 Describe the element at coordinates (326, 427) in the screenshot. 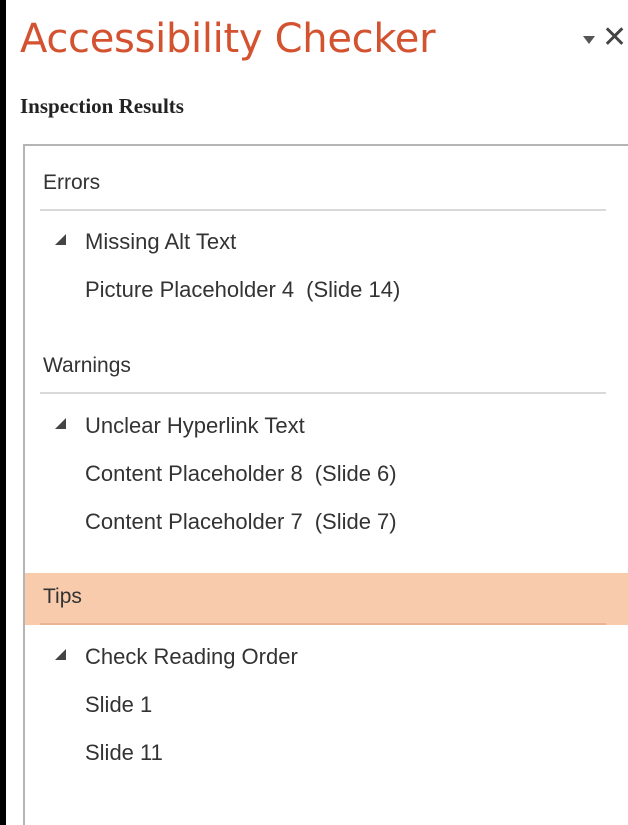

I see `group-unclear-hyperlink-text: Unclear Hyperlink Text` at that location.